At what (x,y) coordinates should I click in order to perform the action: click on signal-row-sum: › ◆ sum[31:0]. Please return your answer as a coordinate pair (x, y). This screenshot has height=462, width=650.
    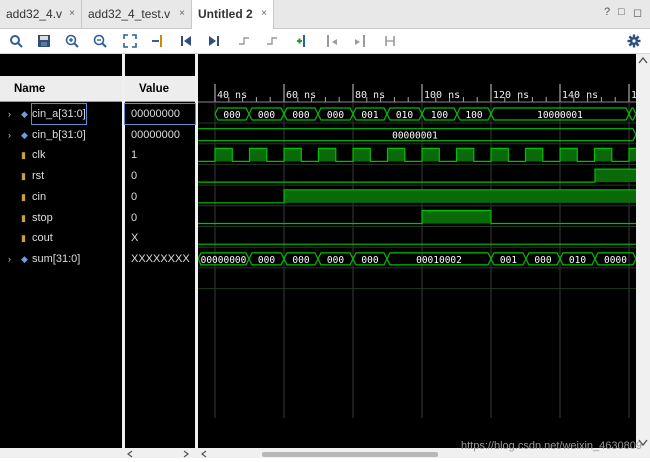
    Looking at the image, I should click on (61, 259).